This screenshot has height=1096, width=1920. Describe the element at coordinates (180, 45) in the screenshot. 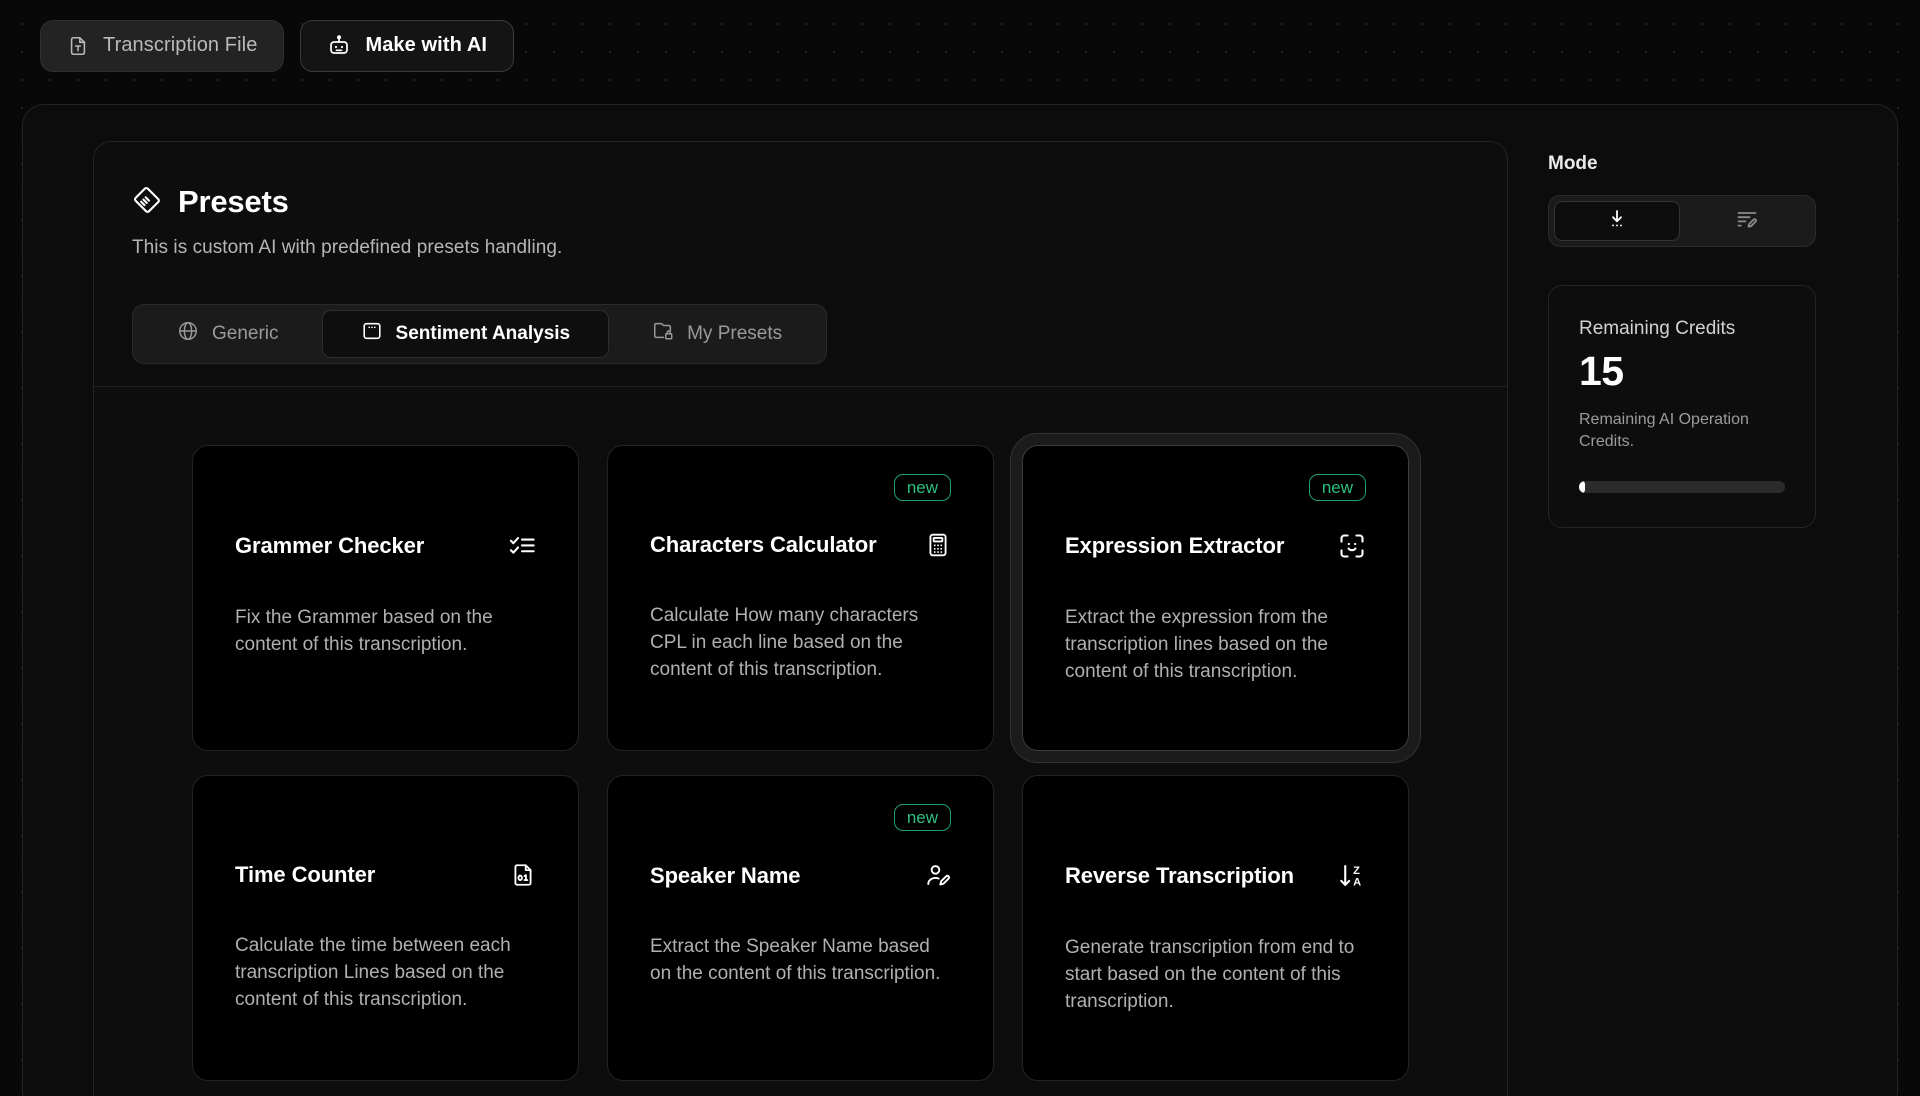

I see `top-tab-label: Transcription File` at that location.